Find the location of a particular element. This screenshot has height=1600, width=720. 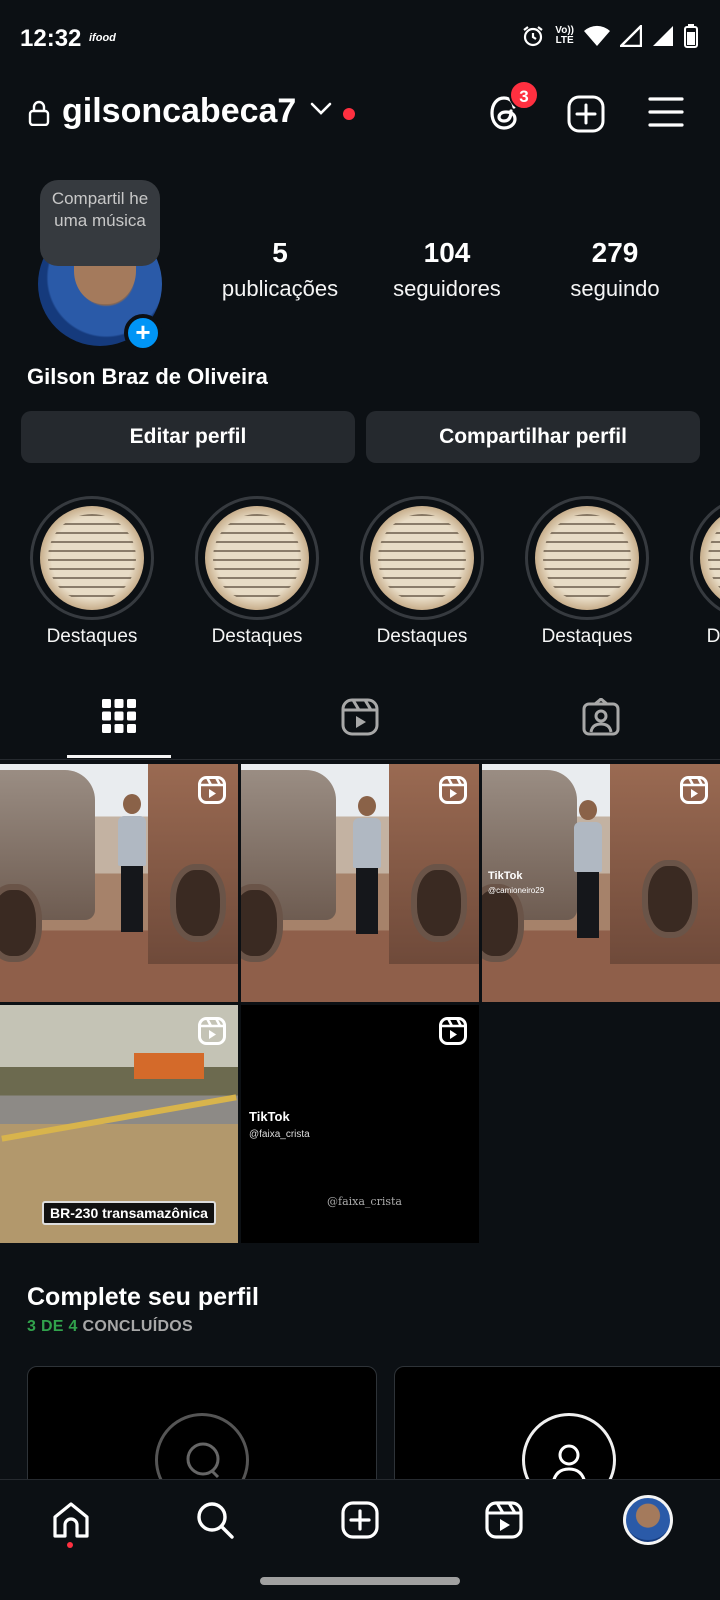

following-stat: 279 seguindo is located at coordinates (615, 270).